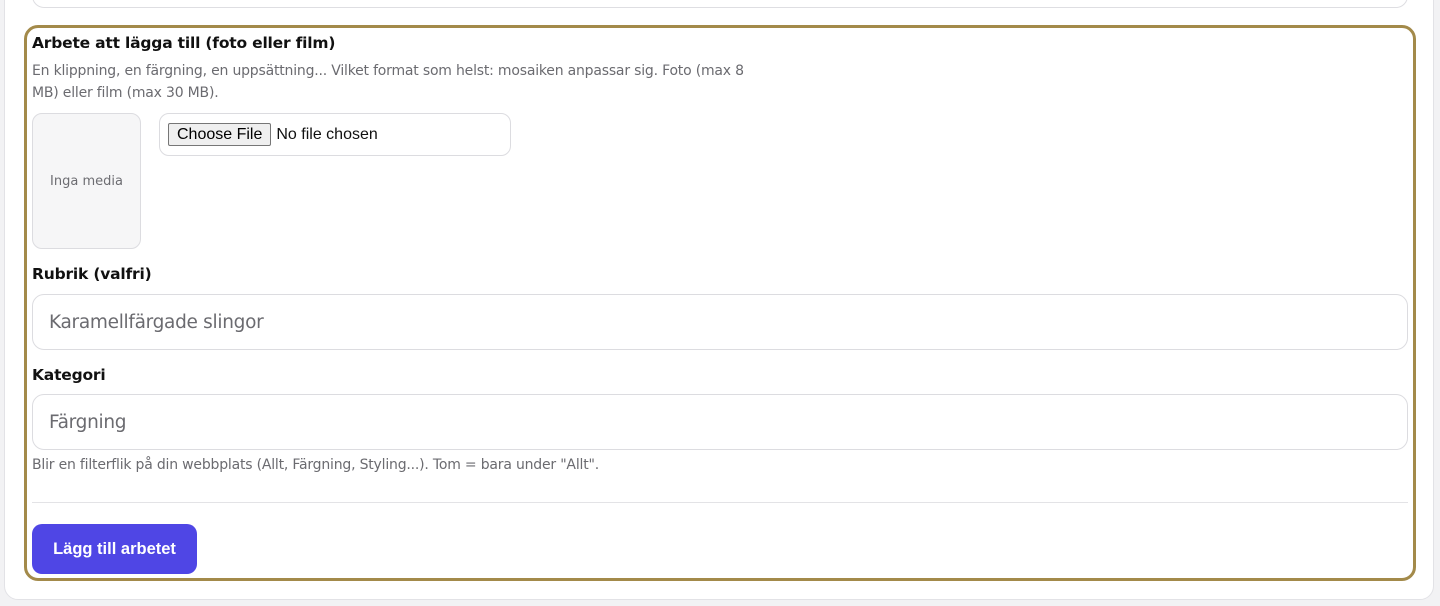 This screenshot has height=606, width=1440. Describe the element at coordinates (184, 43) in the screenshot. I see `upload-label: Arbete att lägga till (foto eller film)` at that location.